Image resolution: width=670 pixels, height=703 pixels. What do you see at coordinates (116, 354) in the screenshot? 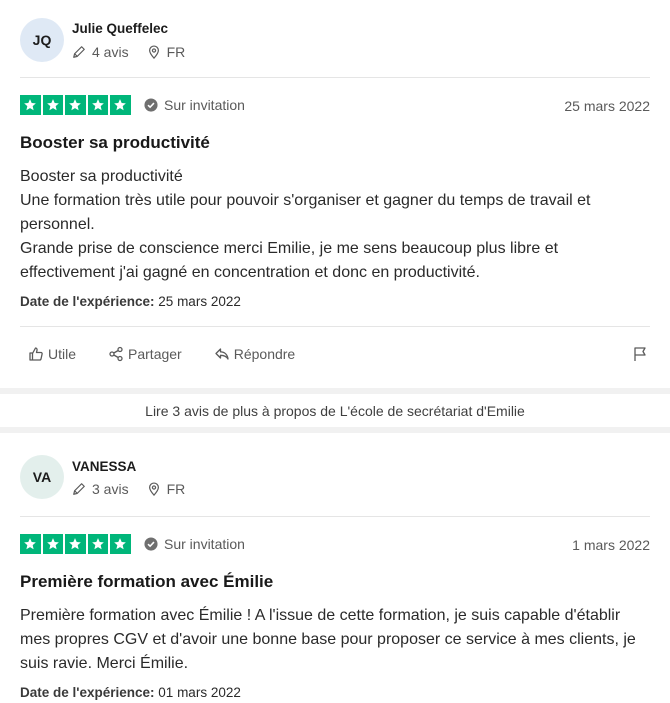
I see `share-icon` at bounding box center [116, 354].